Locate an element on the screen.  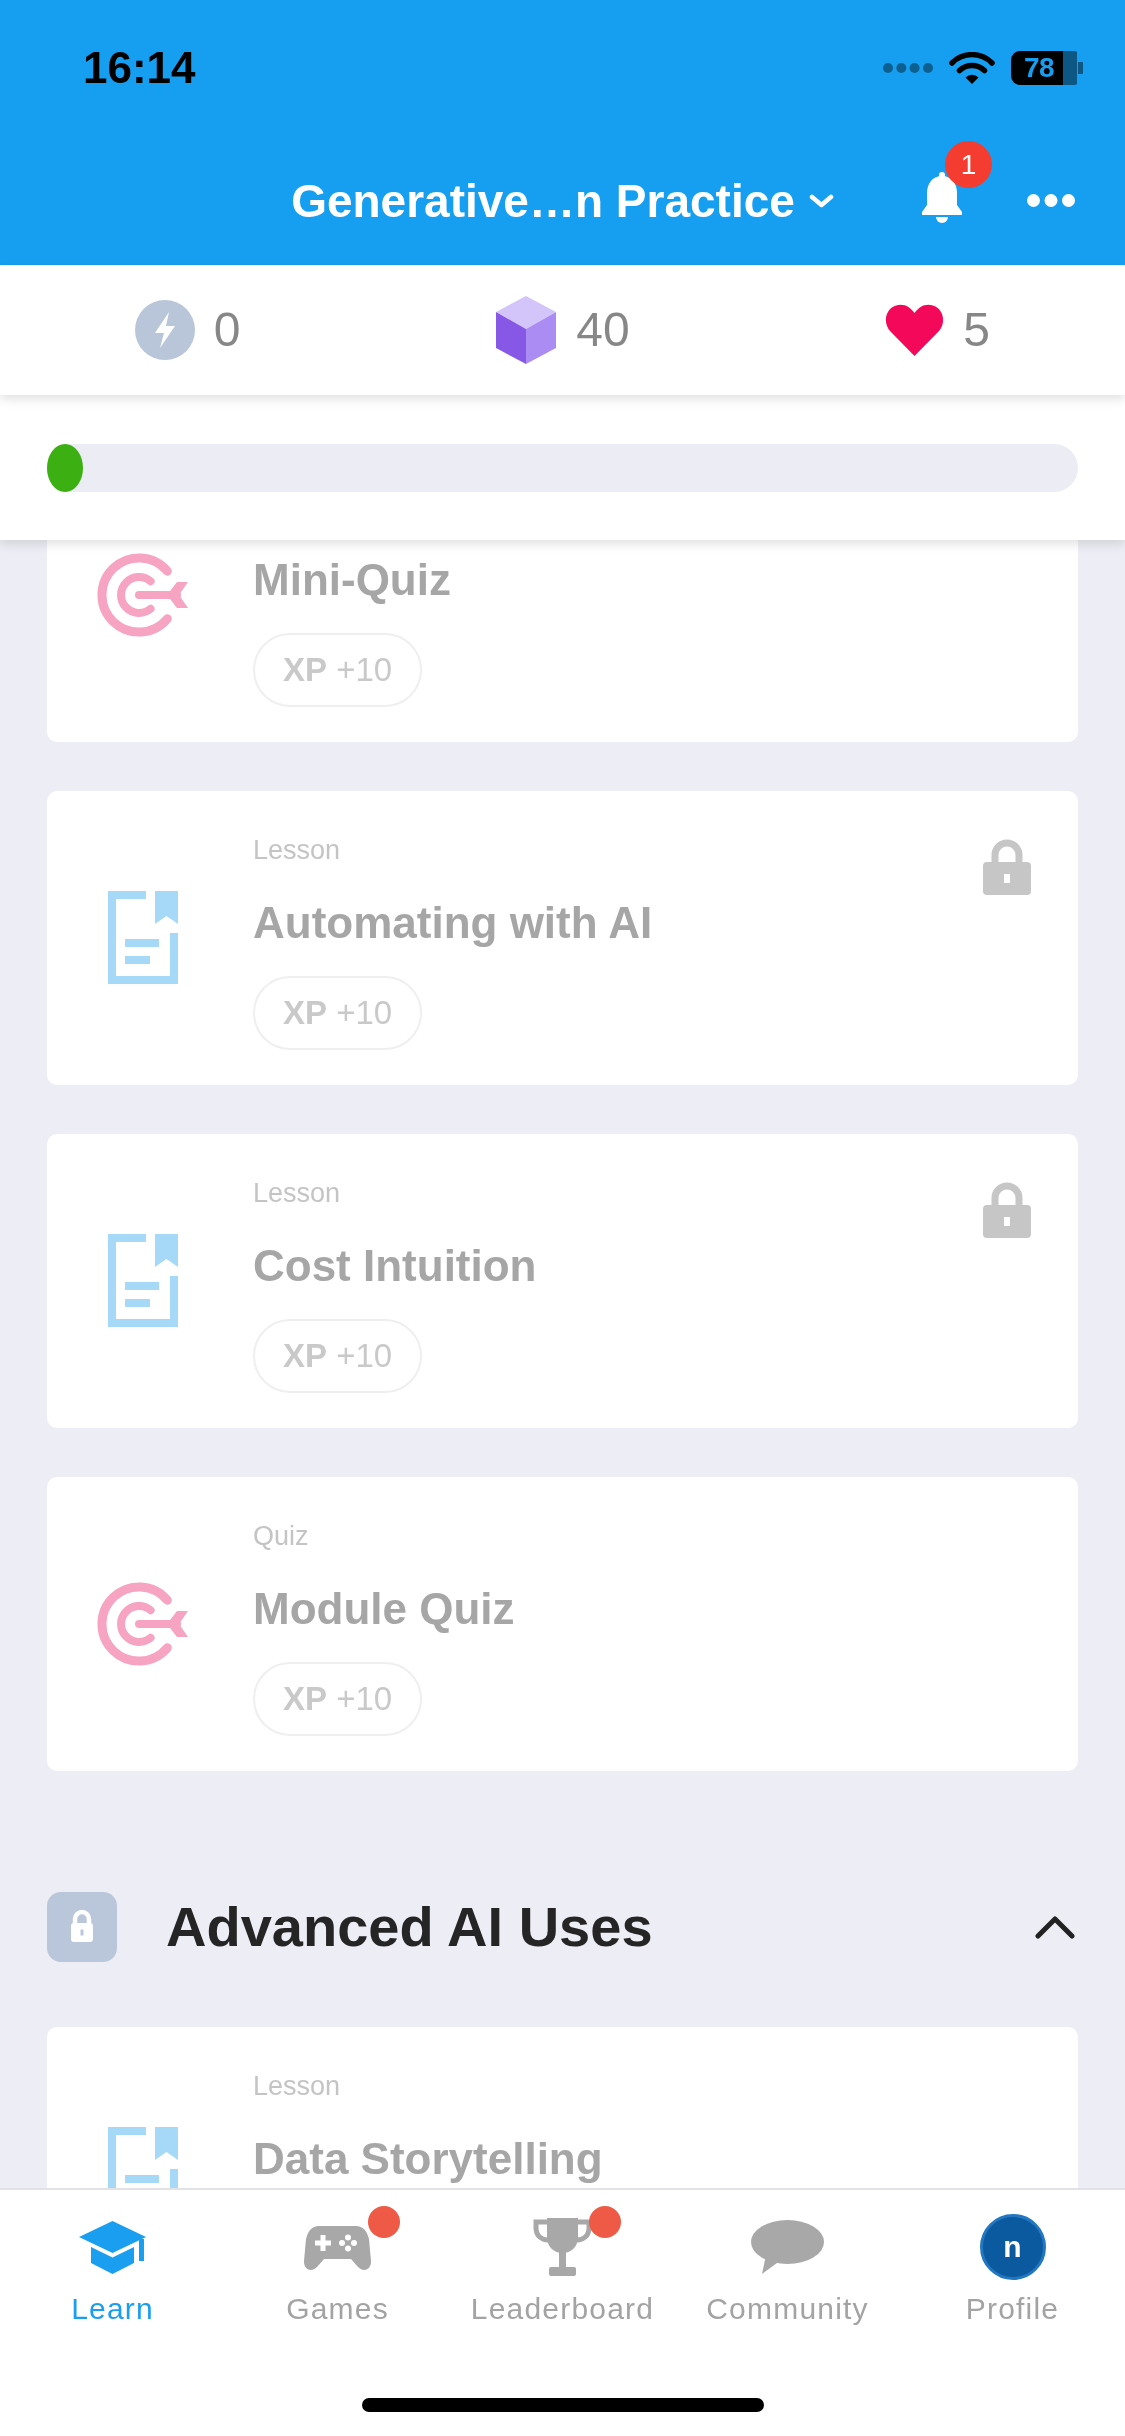
wifi-icon is located at coordinates (972, 68).